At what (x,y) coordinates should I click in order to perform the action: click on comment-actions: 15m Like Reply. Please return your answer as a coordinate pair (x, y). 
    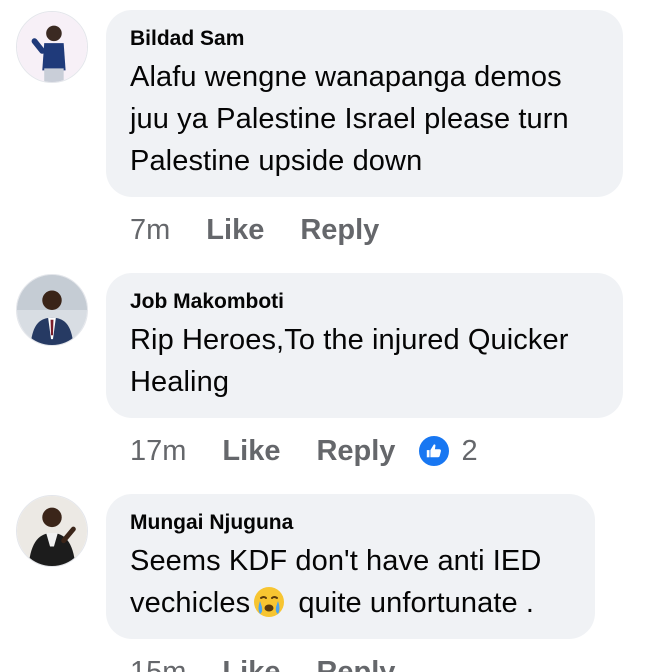
    Looking at the image, I should click on (280, 662).